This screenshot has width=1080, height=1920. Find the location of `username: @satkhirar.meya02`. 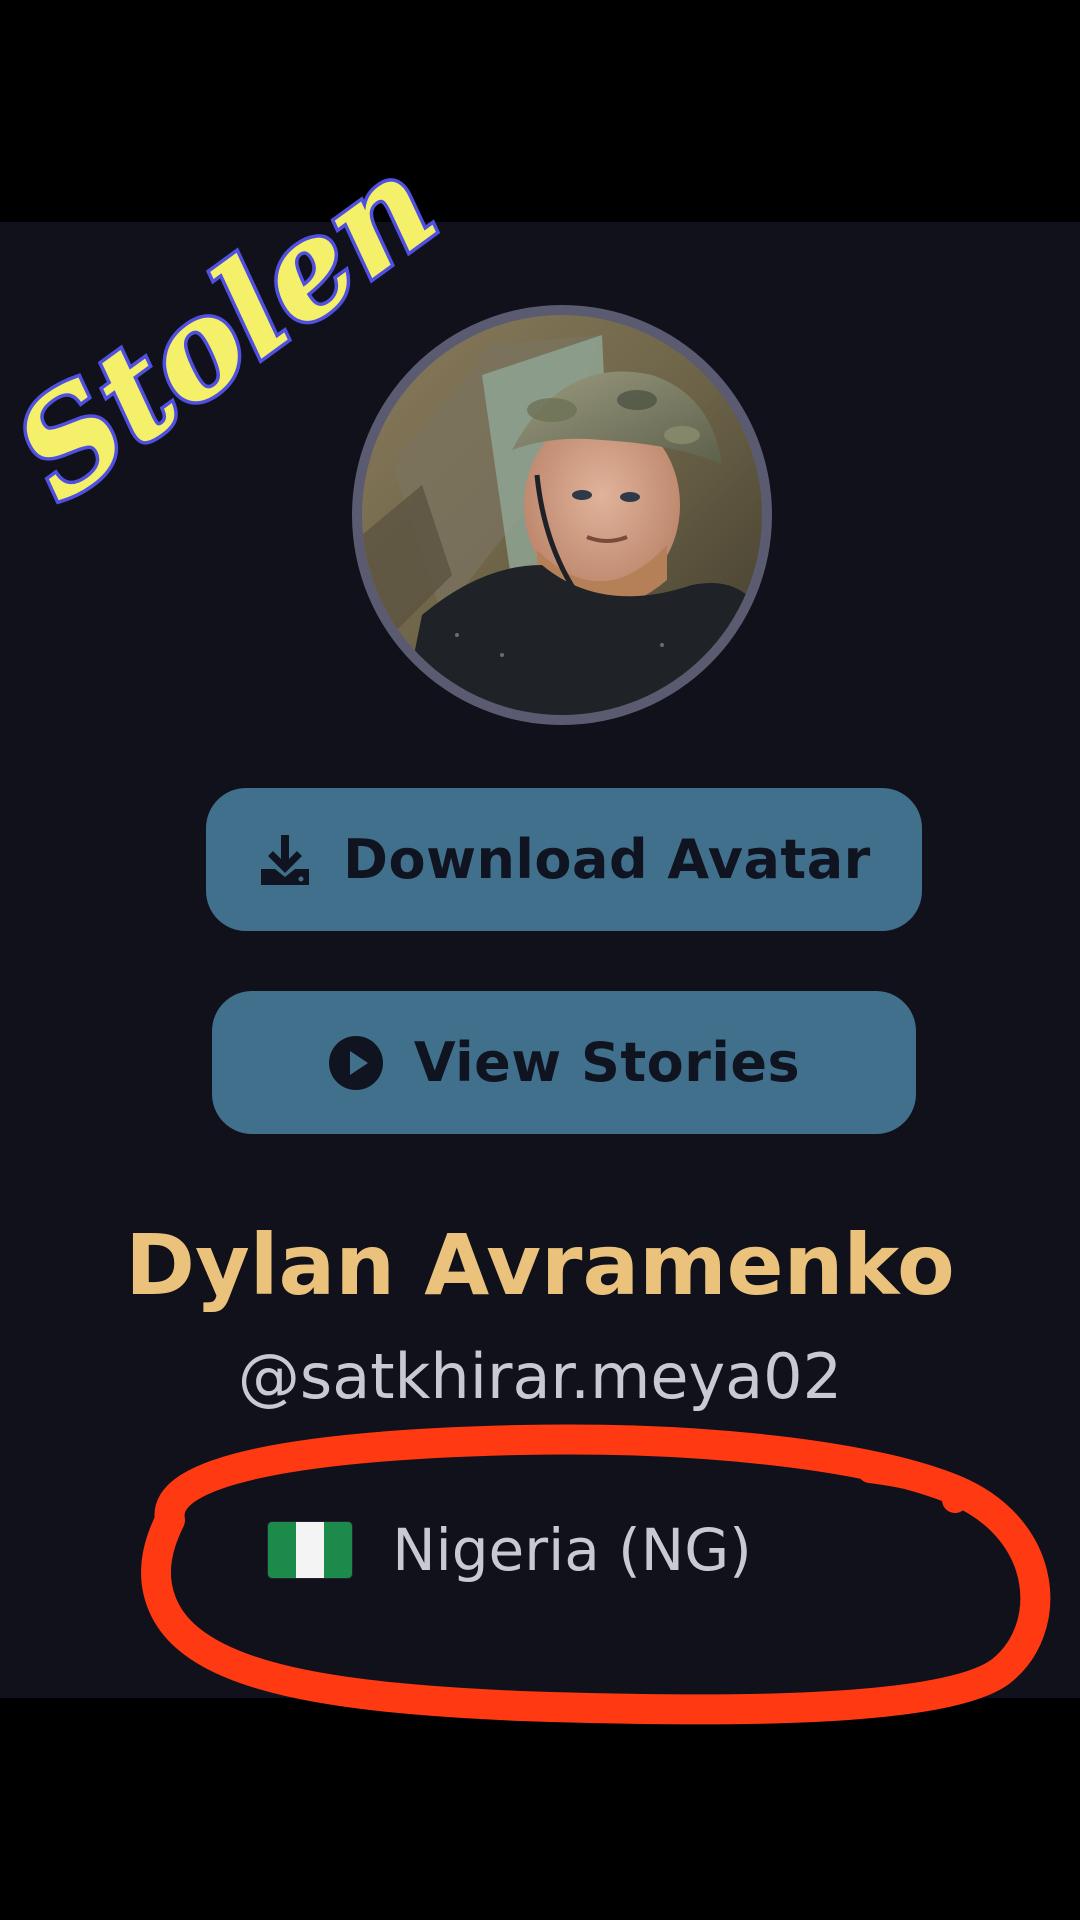

username: @satkhirar.meya02 is located at coordinates (540, 1376).